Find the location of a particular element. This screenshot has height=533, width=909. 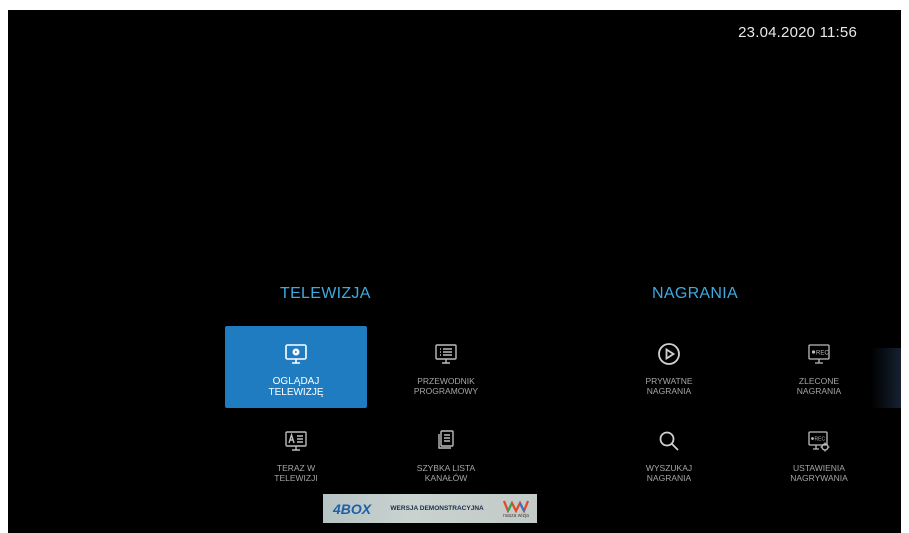

search-icon is located at coordinates (669, 441).